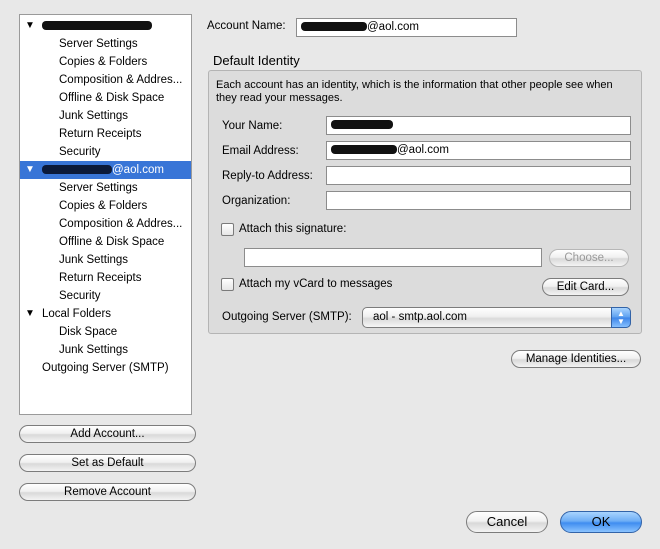  I want to click on reply-to-field, so click(478, 175).